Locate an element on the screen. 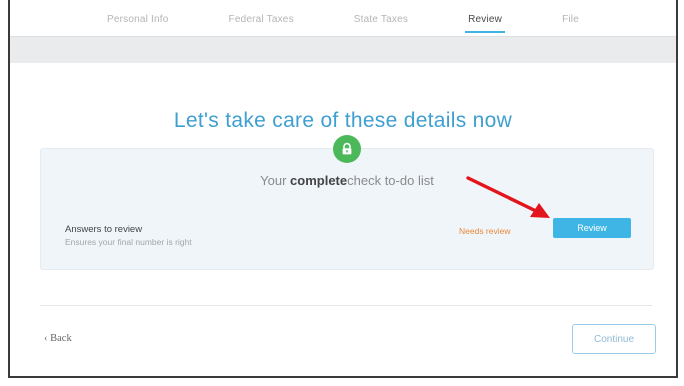  lock-icon is located at coordinates (347, 149).